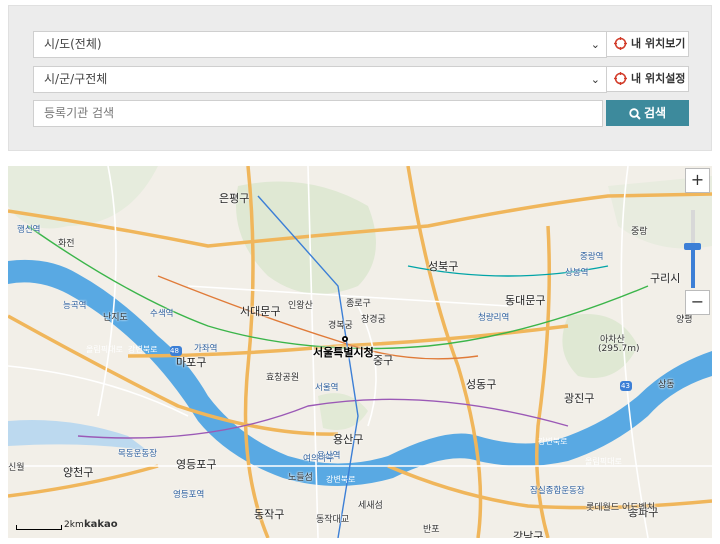 The height and width of the screenshot is (544, 720). Describe the element at coordinates (343, 352) in the screenshot. I see `city-hall-label: 서울특별시청` at that location.